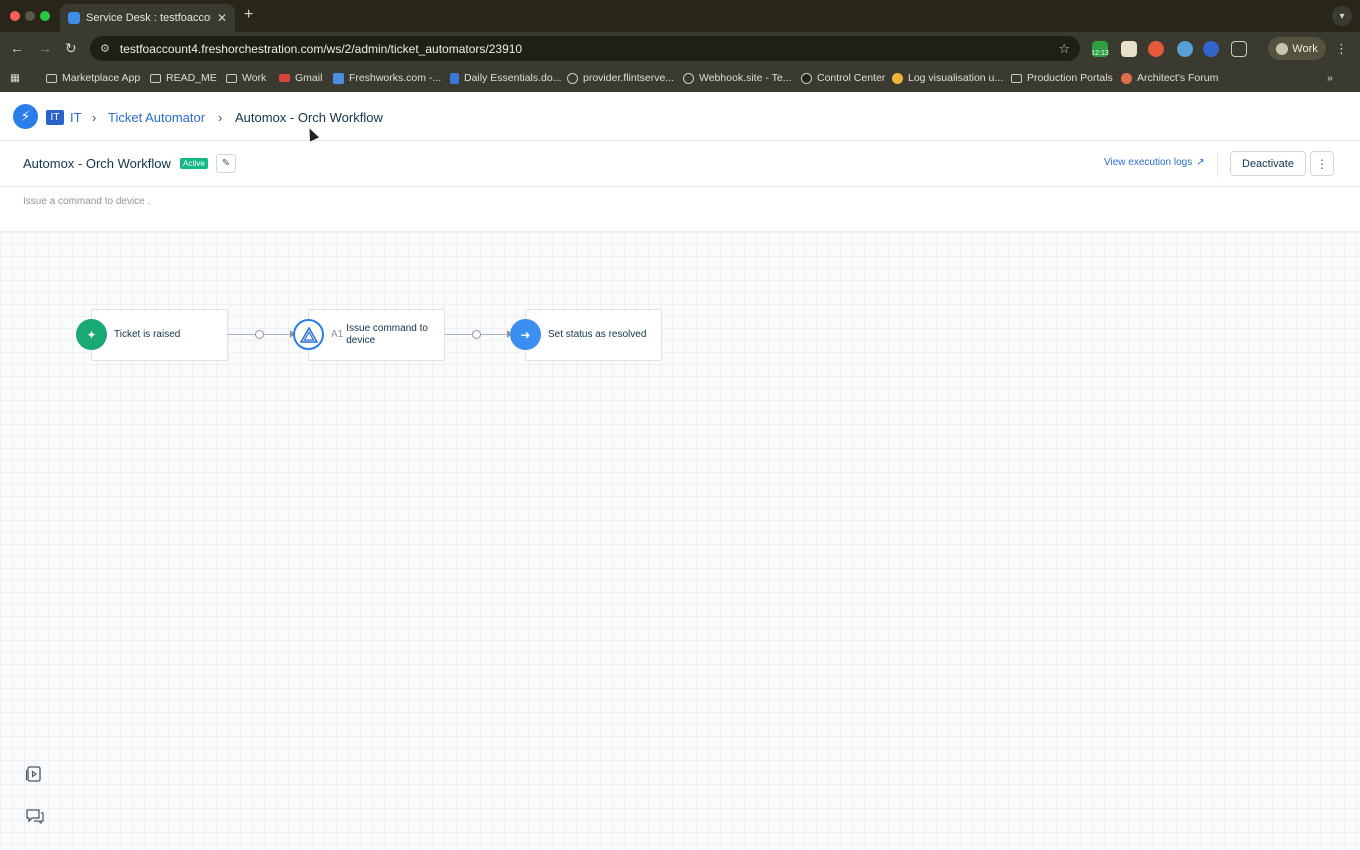 The height and width of the screenshot is (850, 1360). What do you see at coordinates (1148, 162) in the screenshot?
I see `execution-logs-label: View execution logs` at bounding box center [1148, 162].